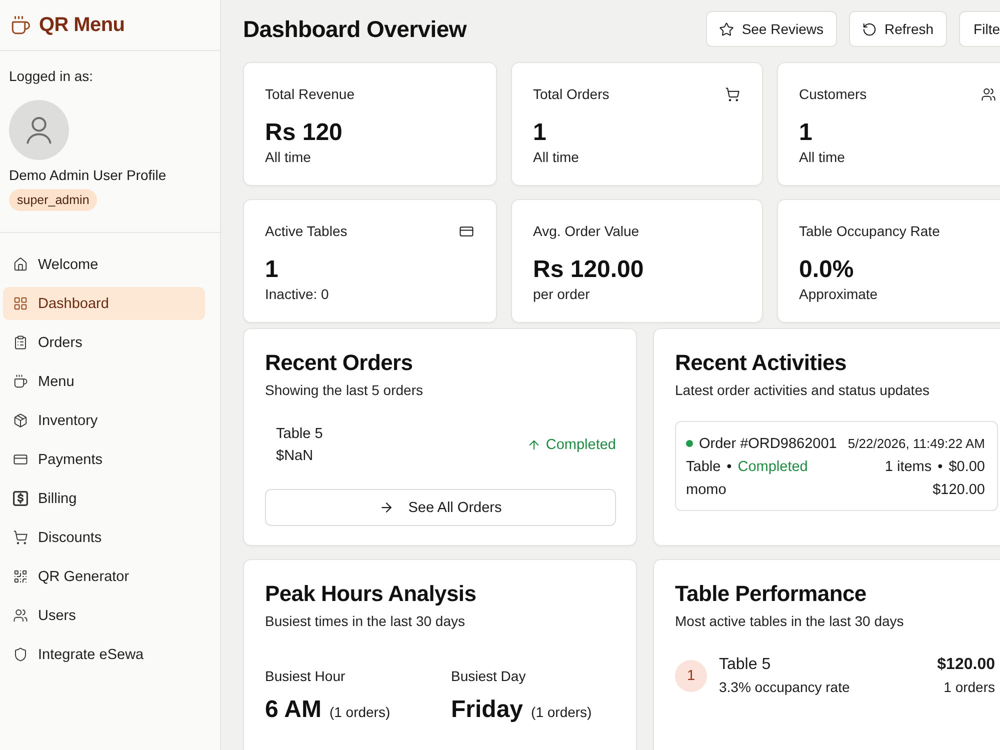 This screenshot has width=1000, height=750. What do you see at coordinates (104, 303) in the screenshot?
I see `nav-item: Dashboard` at bounding box center [104, 303].